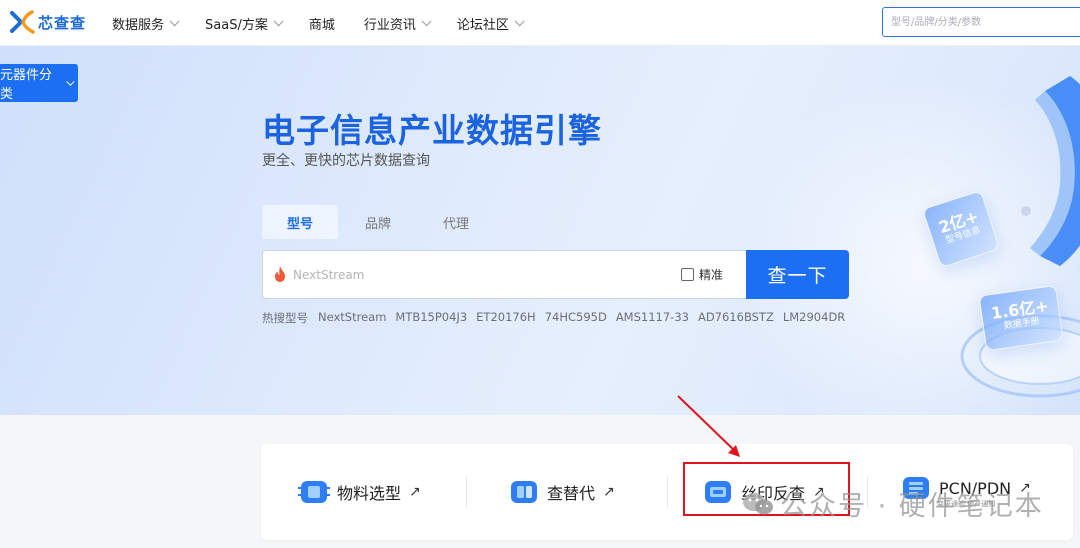 This screenshot has width=1080, height=548. I want to click on top-navigation-bar: 芯查查 数据服务 SaaS/方案 商城 行业资讯 论坛社区, so click(540, 23).